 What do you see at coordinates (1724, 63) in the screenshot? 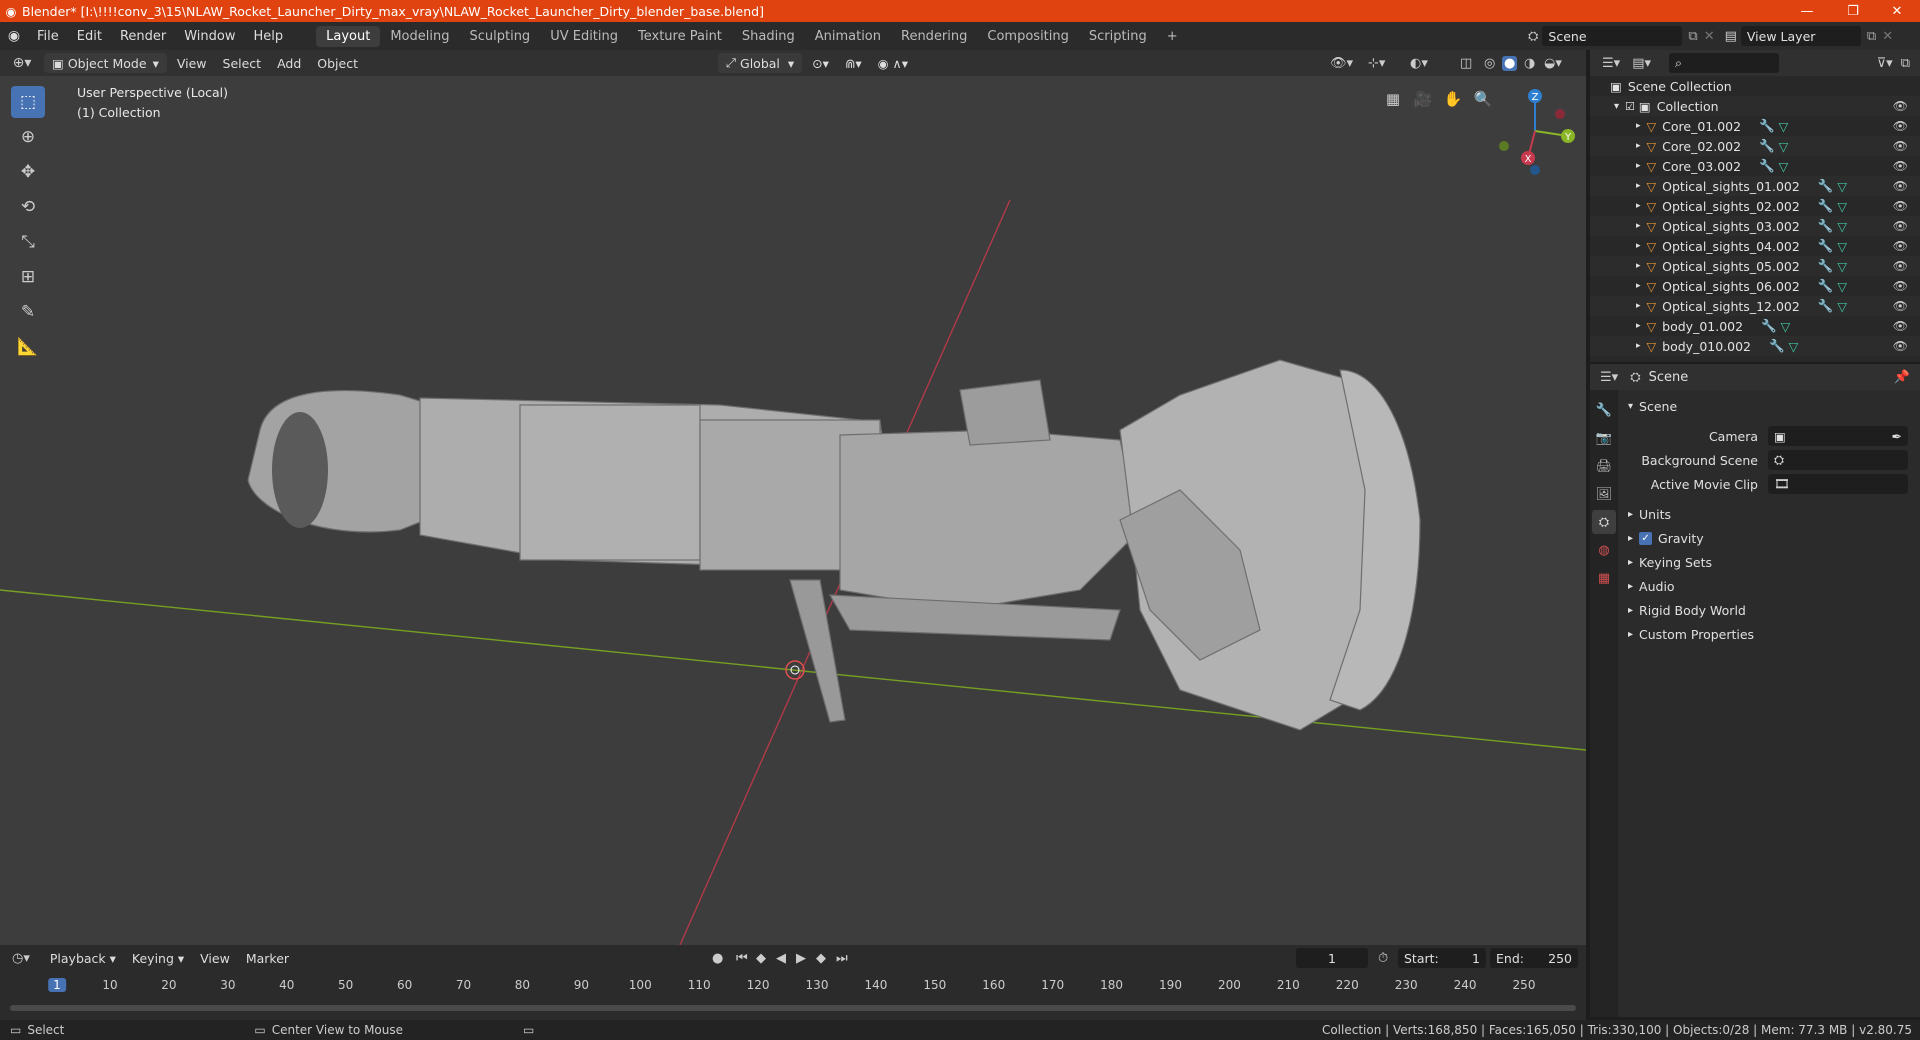
I see `outliner-search-input: ⌕` at bounding box center [1724, 63].